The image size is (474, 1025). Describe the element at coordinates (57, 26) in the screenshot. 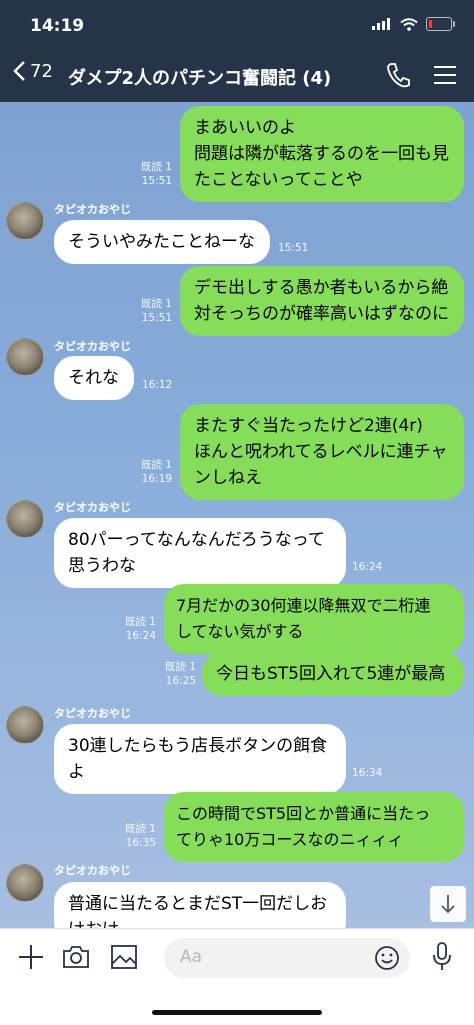

I see `status-time: 14:19` at that location.